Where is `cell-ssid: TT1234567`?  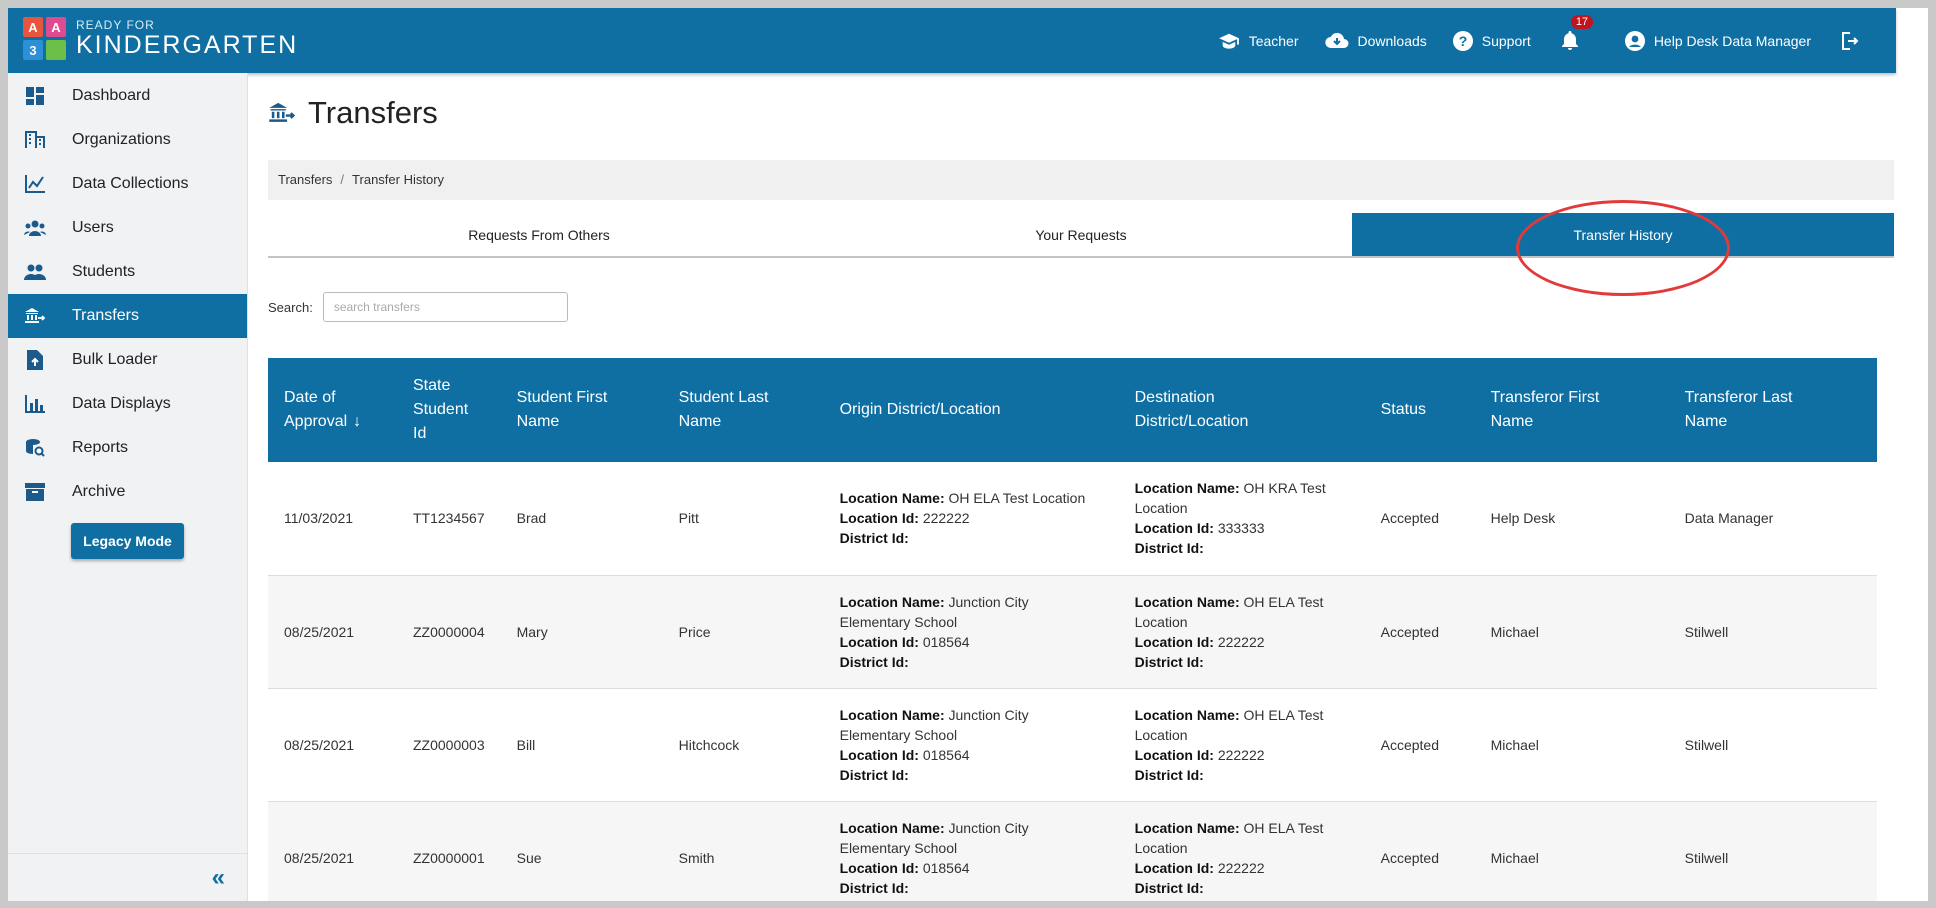 cell-ssid: TT1234567 is located at coordinates (449, 518).